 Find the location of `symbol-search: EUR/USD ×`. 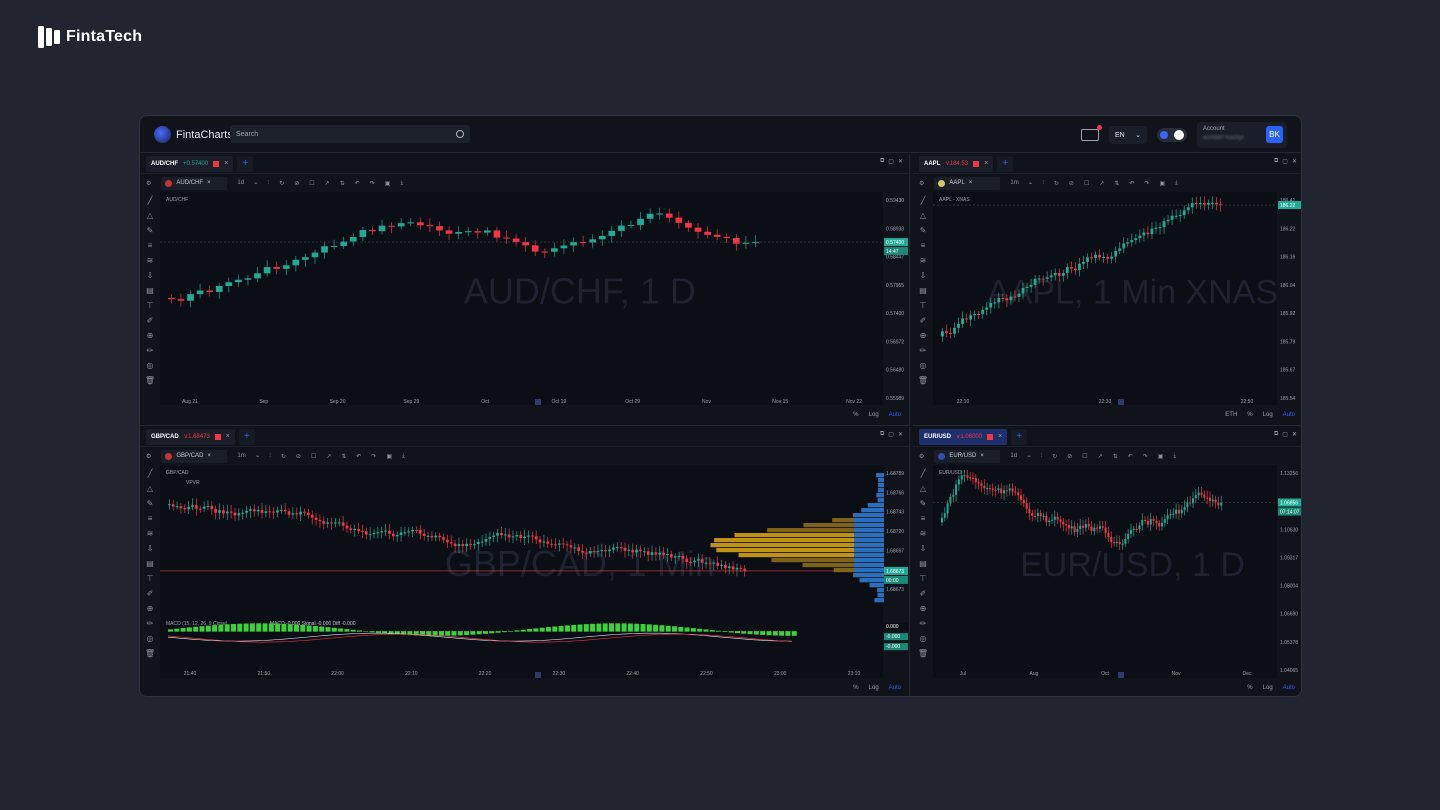

symbol-search: EUR/USD × is located at coordinates (967, 456).